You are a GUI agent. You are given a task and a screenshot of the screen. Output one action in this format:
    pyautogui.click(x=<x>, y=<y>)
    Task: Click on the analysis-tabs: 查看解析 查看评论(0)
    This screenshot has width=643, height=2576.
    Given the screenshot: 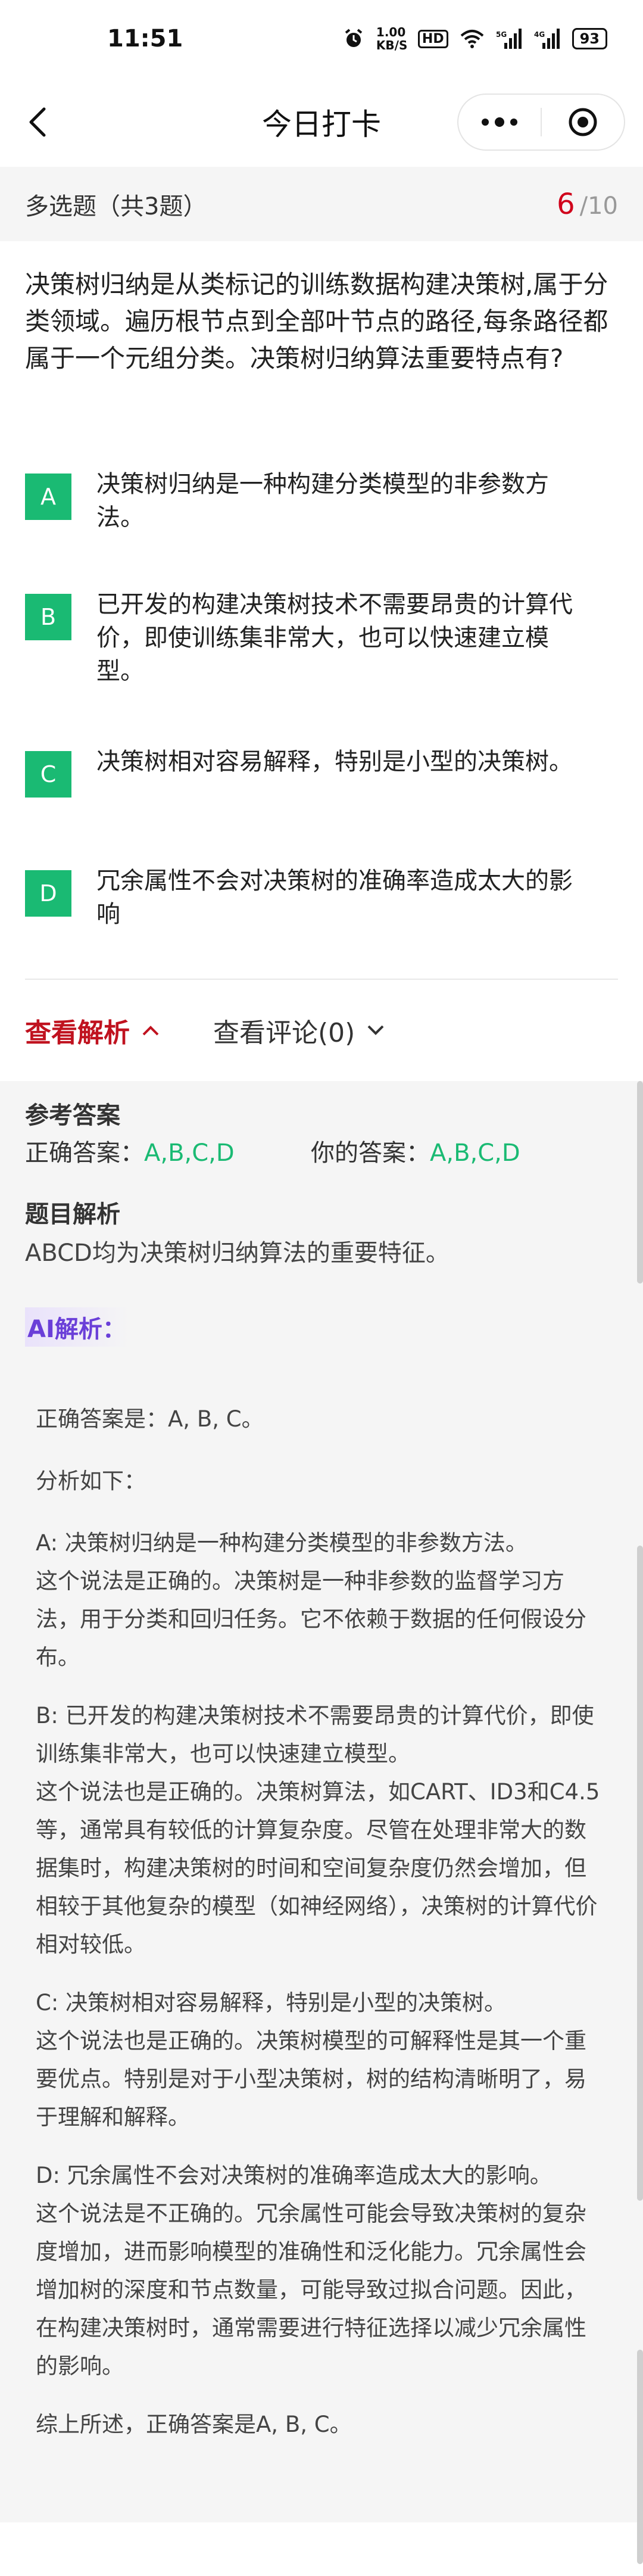 What is the action you would take?
    pyautogui.click(x=321, y=1030)
    